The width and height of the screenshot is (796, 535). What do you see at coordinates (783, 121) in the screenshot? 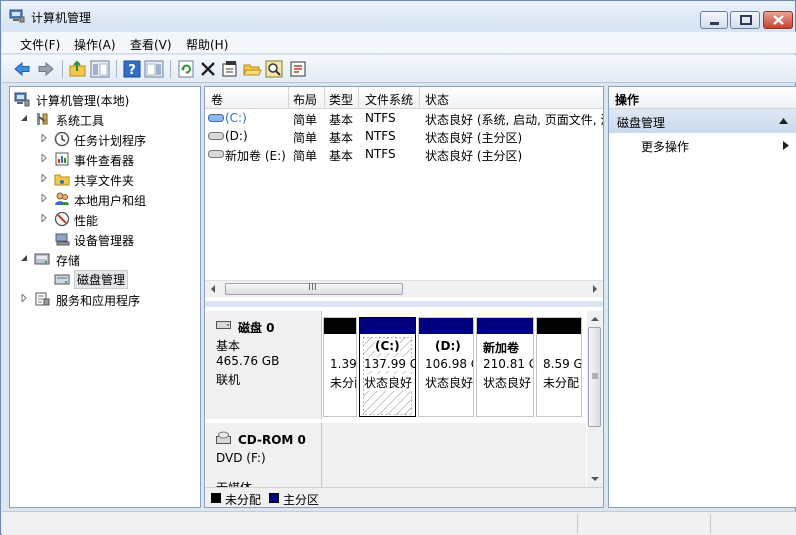
I see `collapse-up-icon` at bounding box center [783, 121].